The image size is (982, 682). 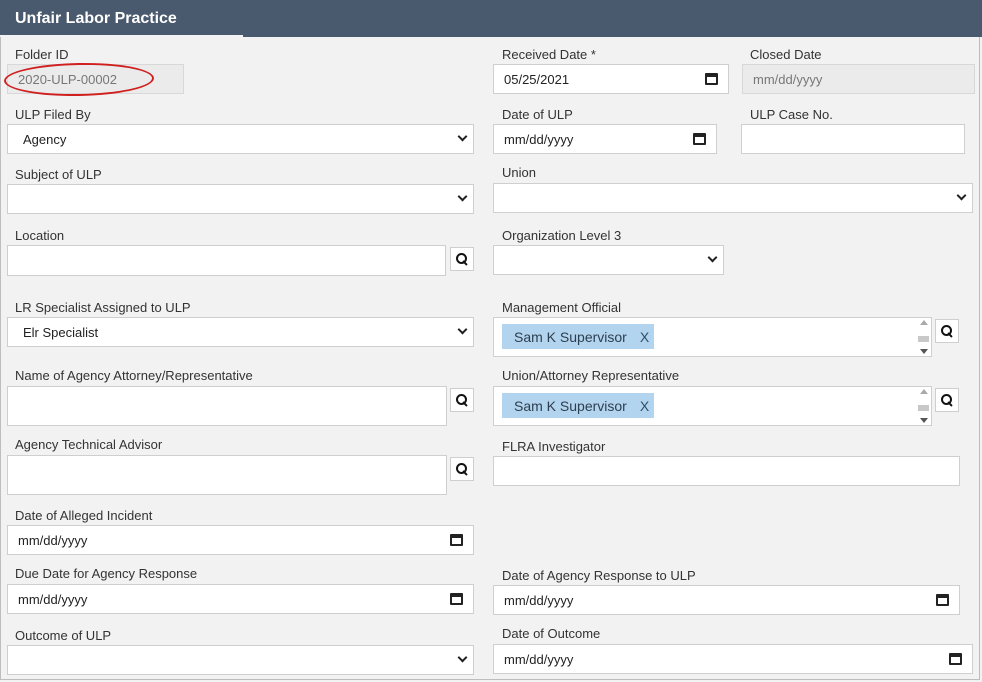 What do you see at coordinates (240, 332) in the screenshot?
I see `lr-specialist-select: Elr Specialist` at bounding box center [240, 332].